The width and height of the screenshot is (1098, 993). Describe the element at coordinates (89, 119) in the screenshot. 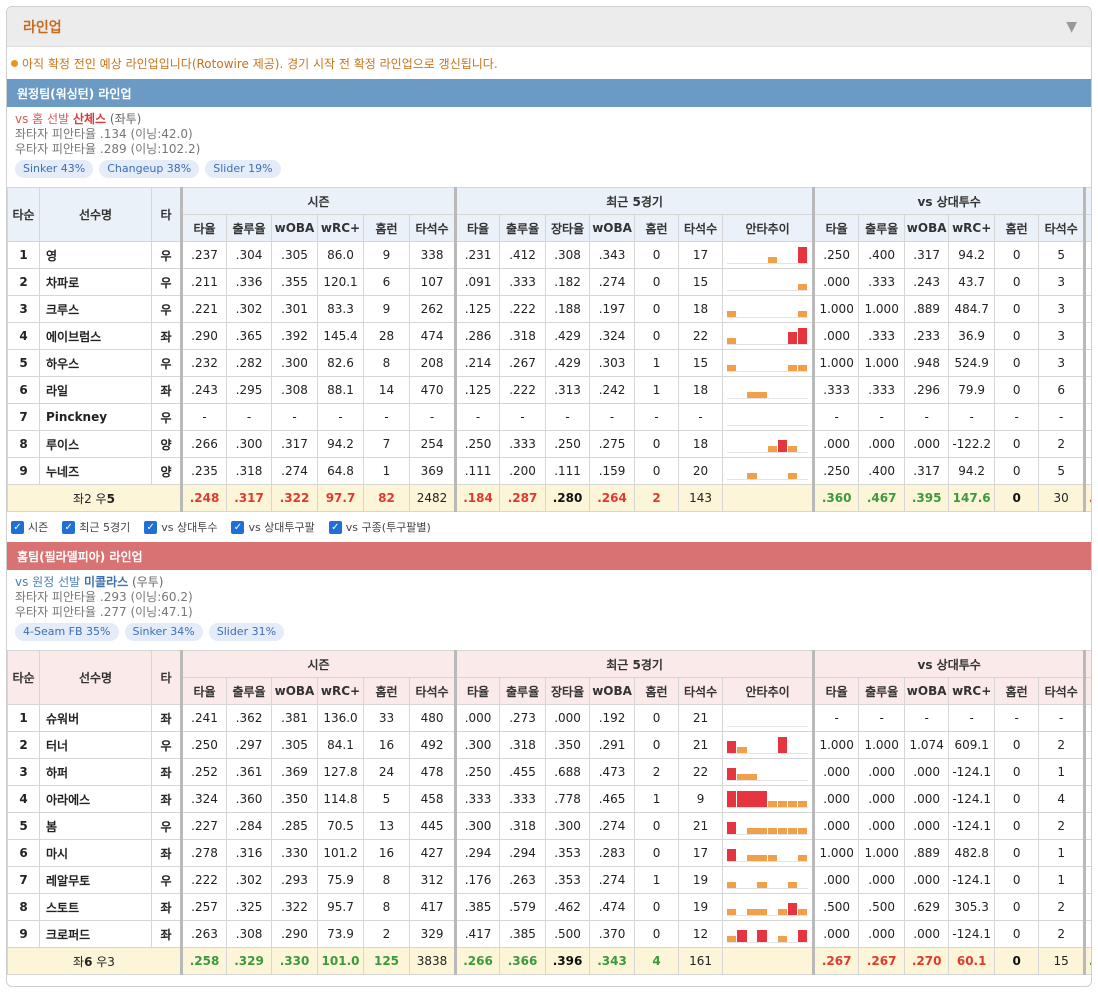

I see `away-opp-pitcher-name: 산체스` at that location.